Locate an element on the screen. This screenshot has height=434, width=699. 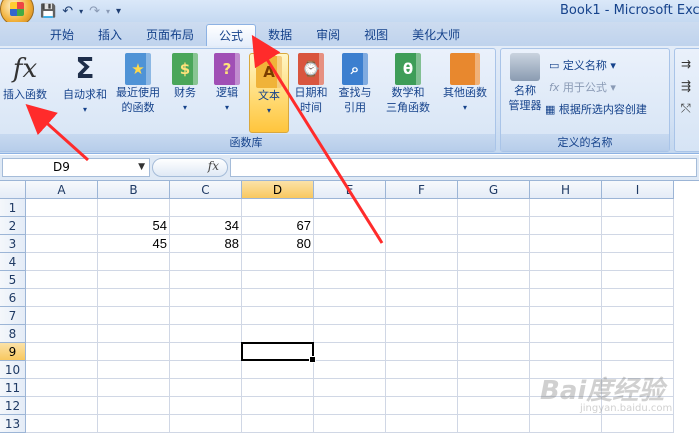
math-trig-button: θ 数学和 三角函数 is located at coordinates (408, 84).